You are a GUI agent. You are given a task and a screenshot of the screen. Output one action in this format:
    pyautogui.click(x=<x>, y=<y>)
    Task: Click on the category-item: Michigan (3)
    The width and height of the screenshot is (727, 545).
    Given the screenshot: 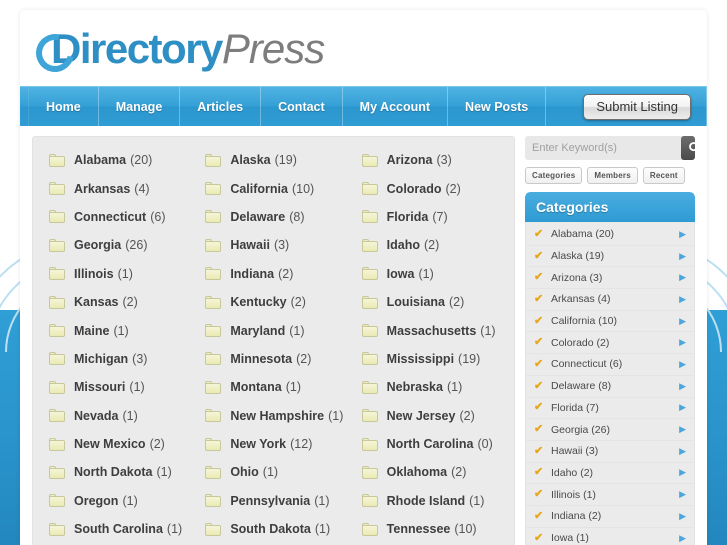 What is the action you would take?
    pyautogui.click(x=117, y=359)
    